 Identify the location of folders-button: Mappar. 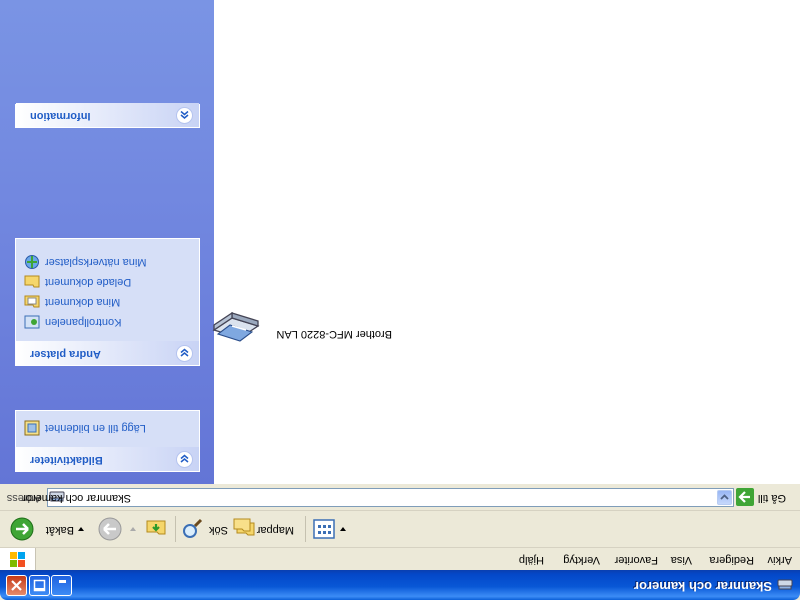
(265, 529).